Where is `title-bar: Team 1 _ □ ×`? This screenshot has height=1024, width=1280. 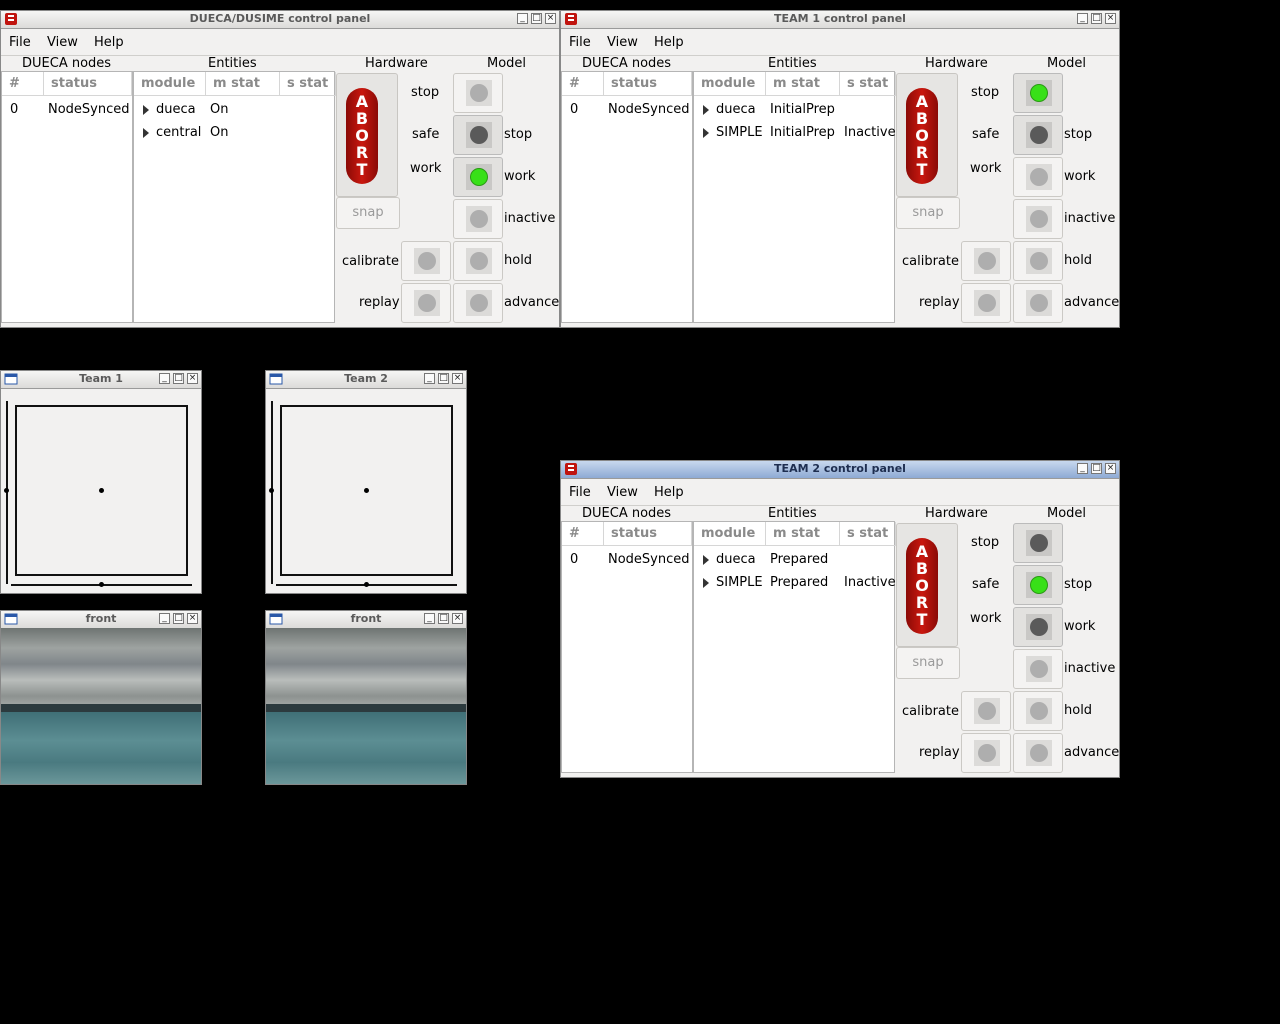
title-bar: Team 1 _ □ × is located at coordinates (101, 380).